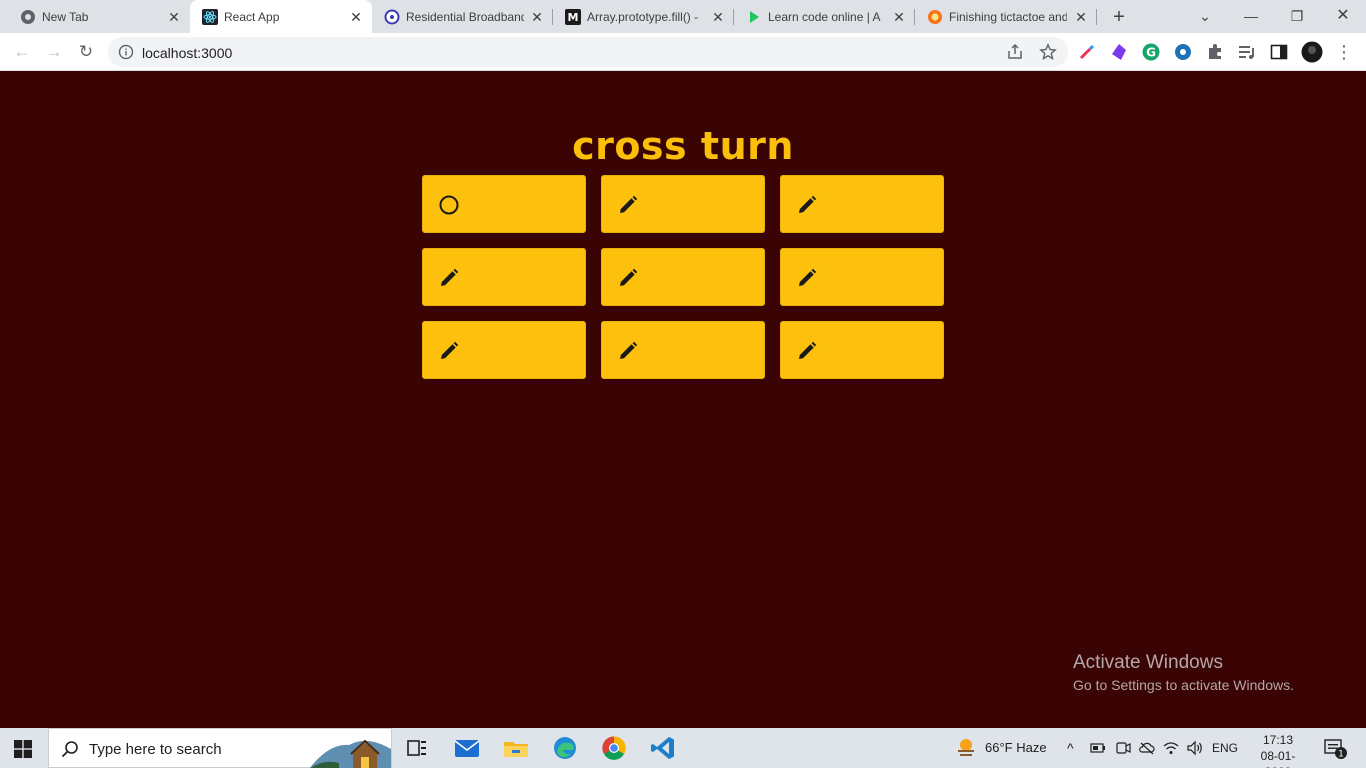 The width and height of the screenshot is (1366, 768). I want to click on back-button: ←, so click(22, 52).